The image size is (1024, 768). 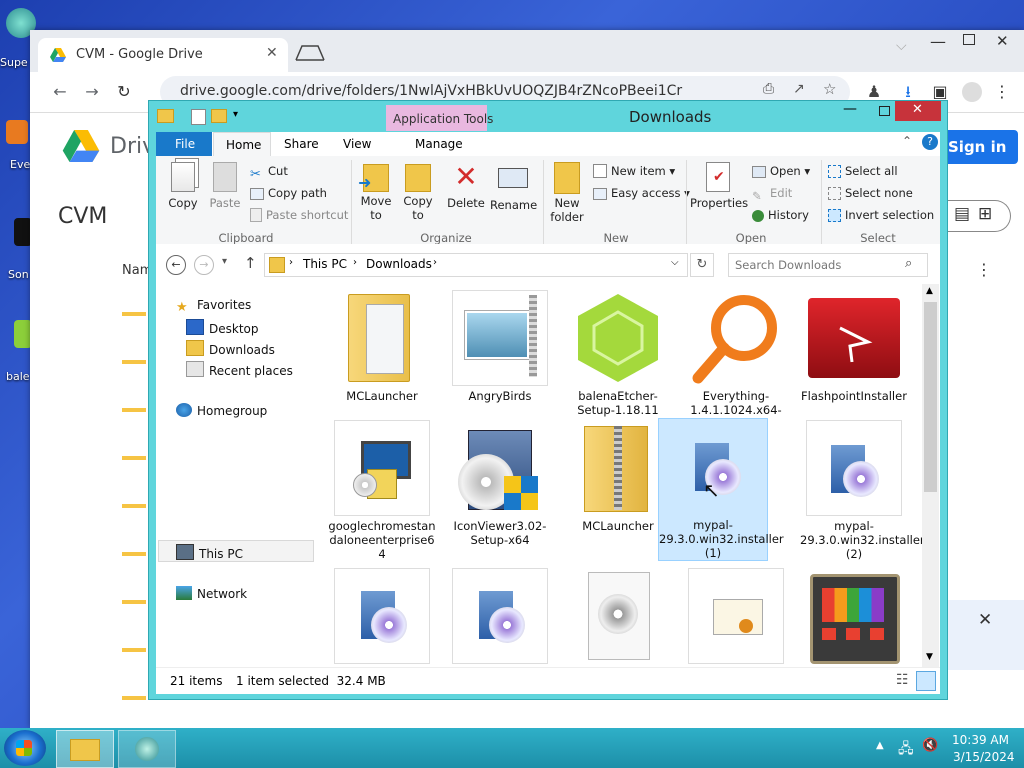 I want to click on profile-avatar, so click(x=972, y=92).